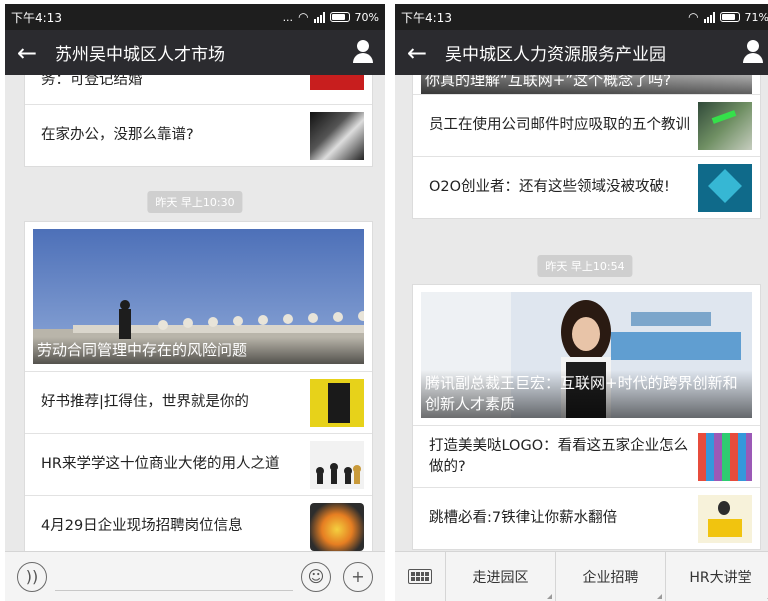  What do you see at coordinates (198, 350) in the screenshot?
I see `cover-title: 劳动合同管理中存在的风险问题` at bounding box center [198, 350].